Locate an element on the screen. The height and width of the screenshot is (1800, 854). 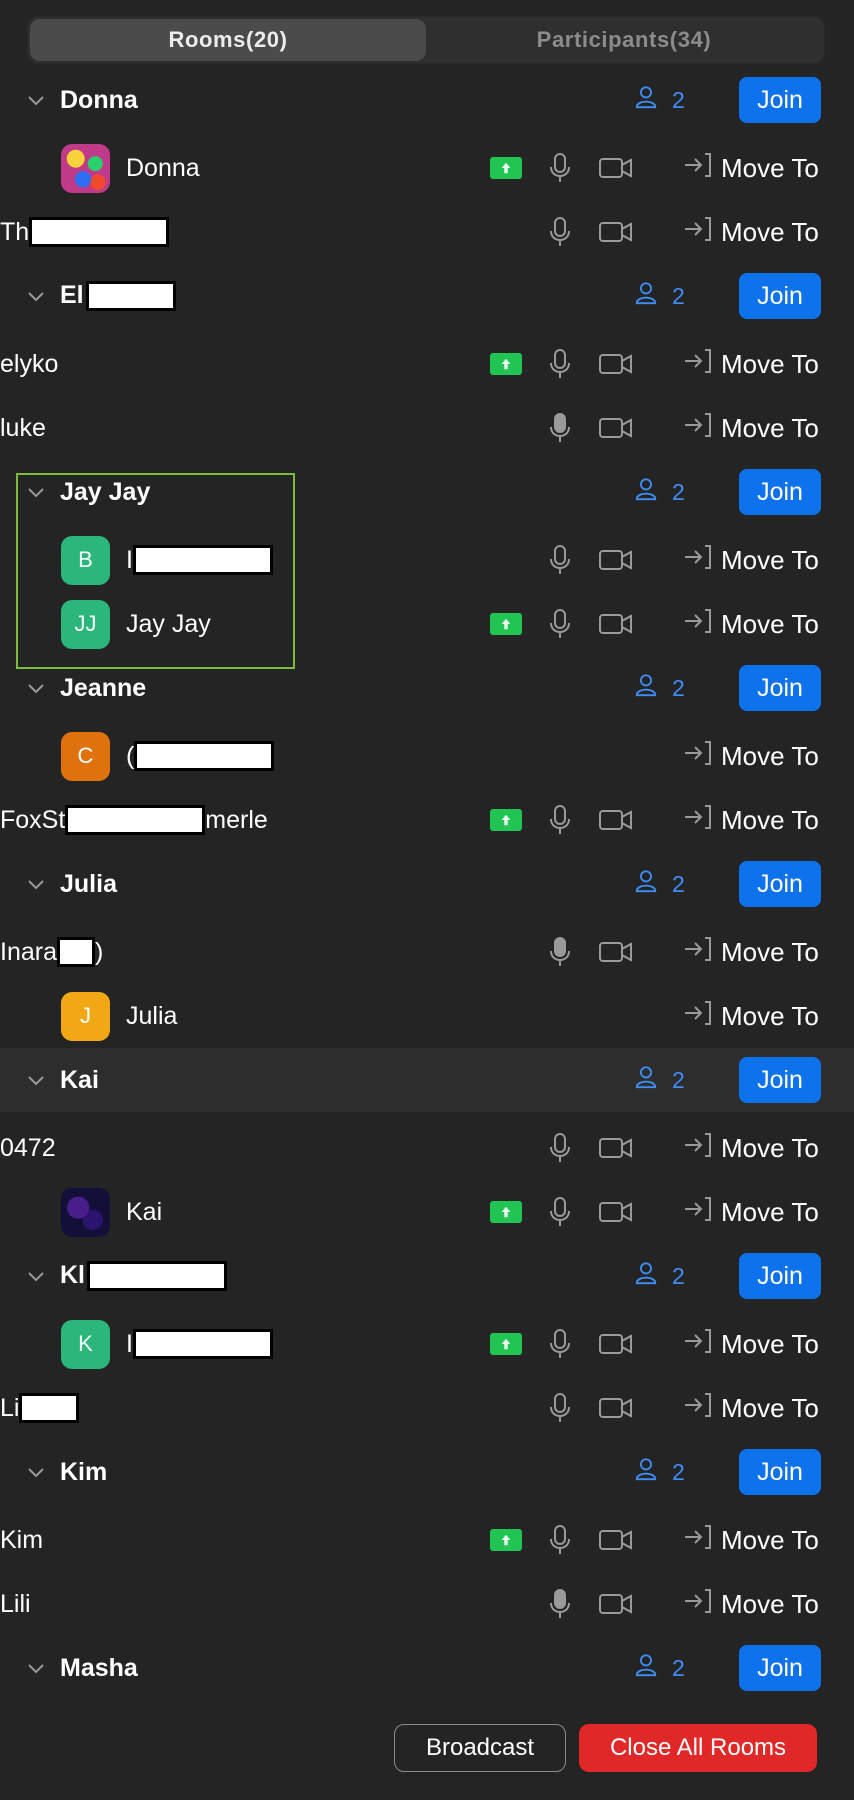
room-row: Kai 2 Join is located at coordinates (427, 1080).